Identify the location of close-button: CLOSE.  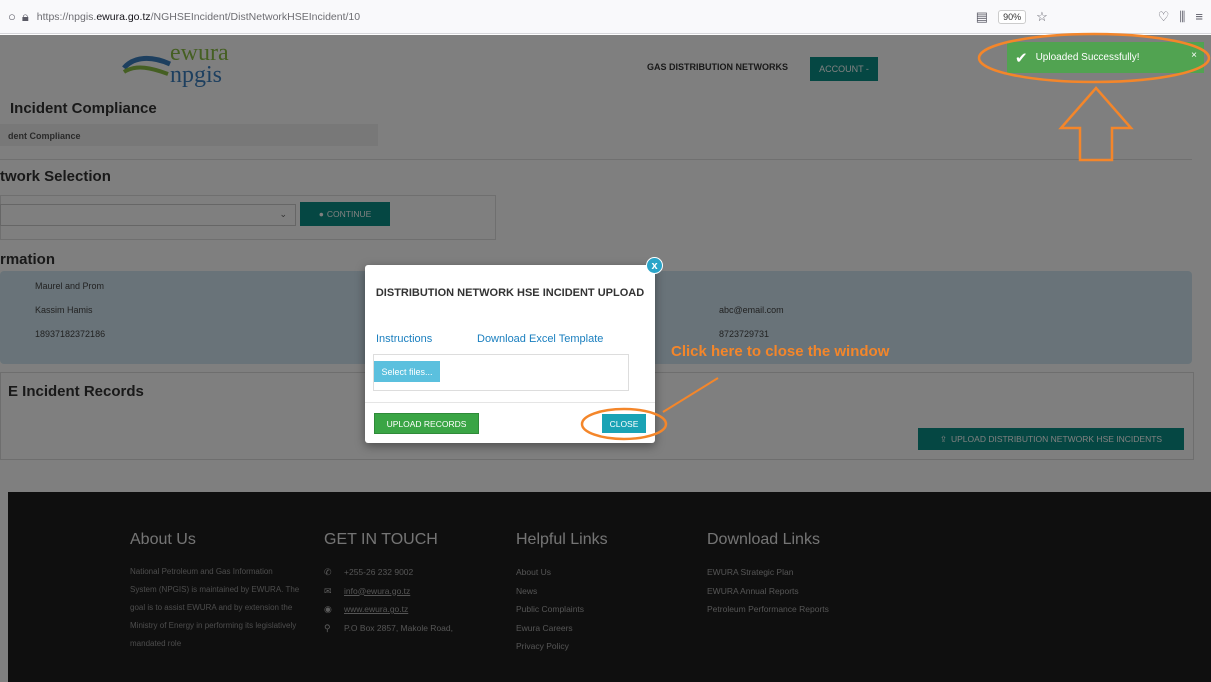
(624, 423).